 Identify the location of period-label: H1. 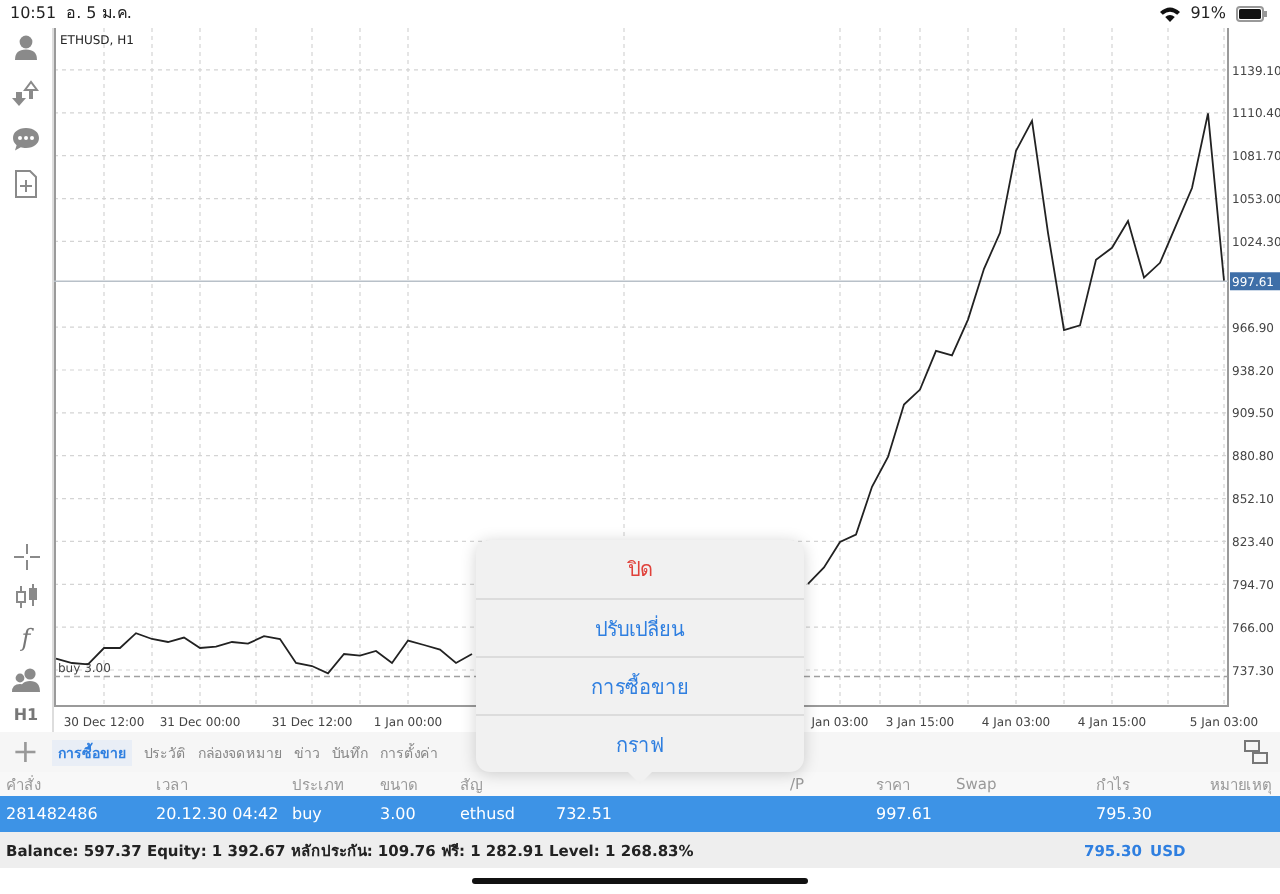
(26, 715).